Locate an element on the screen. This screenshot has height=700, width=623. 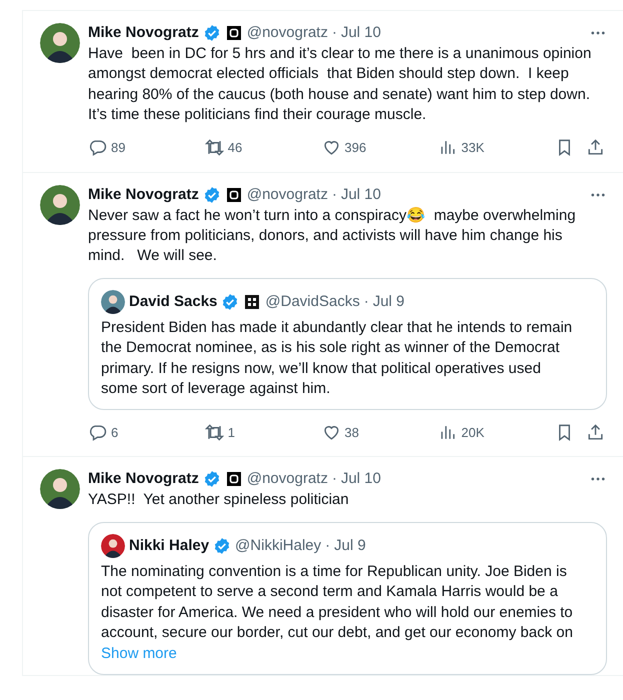
metric-count: 1 is located at coordinates (231, 432).